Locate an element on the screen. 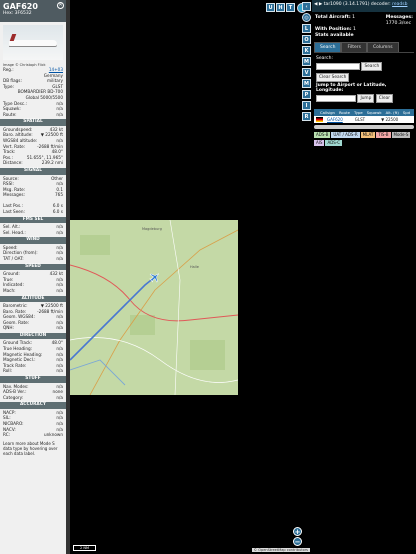 The width and height of the screenshot is (416, 554). row-route is located at coordinates (349, 119).